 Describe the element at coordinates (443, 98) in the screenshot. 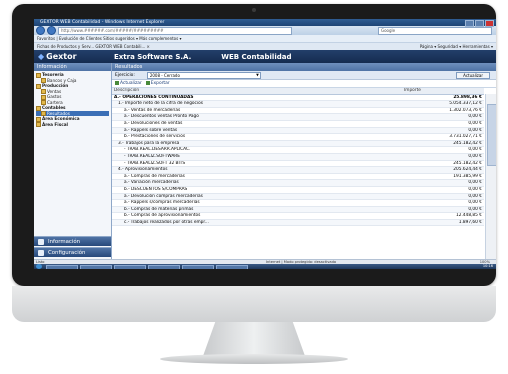

I see `row-amount: 25.898,36 €` at that location.